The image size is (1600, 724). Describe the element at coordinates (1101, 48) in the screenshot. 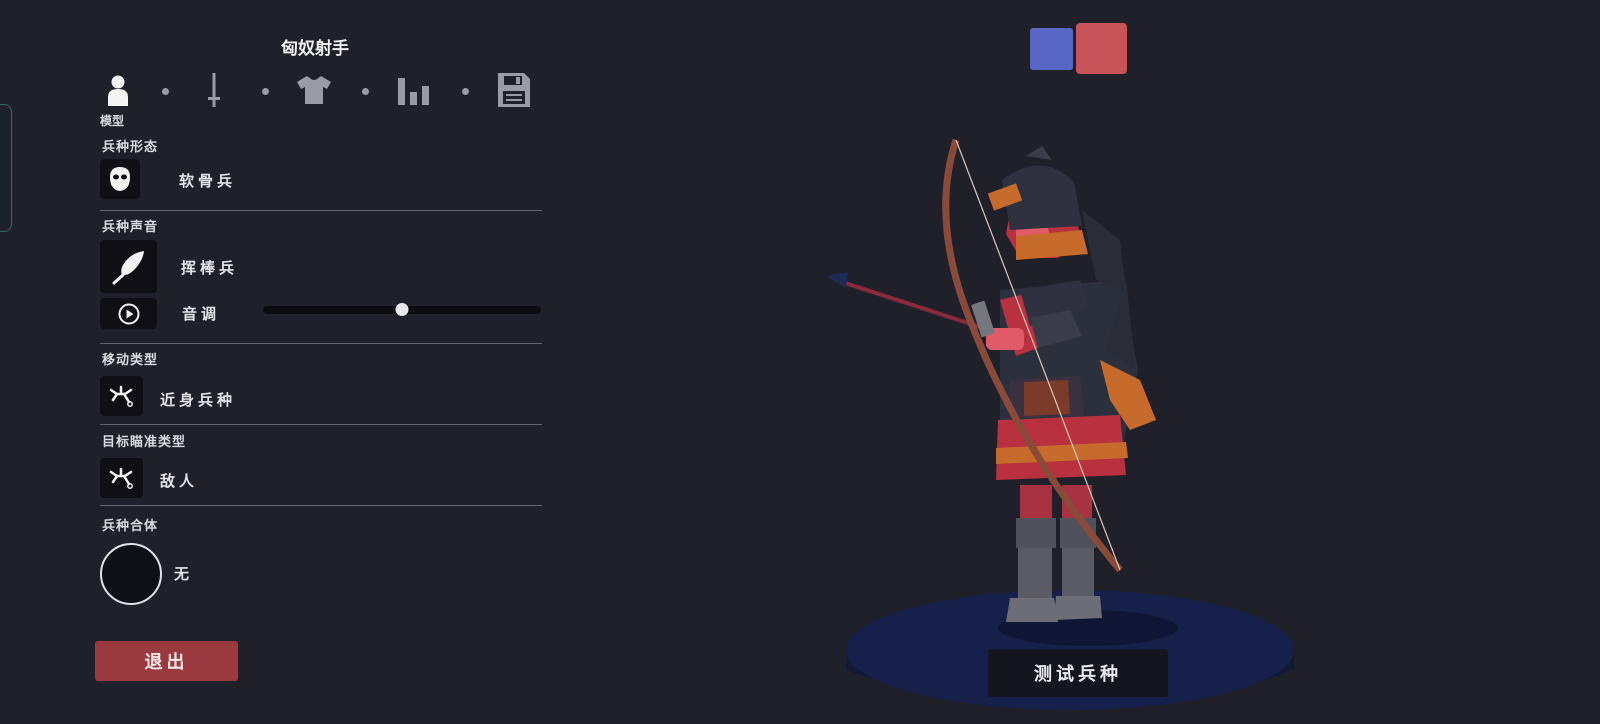

I see `team-red-swatch` at that location.